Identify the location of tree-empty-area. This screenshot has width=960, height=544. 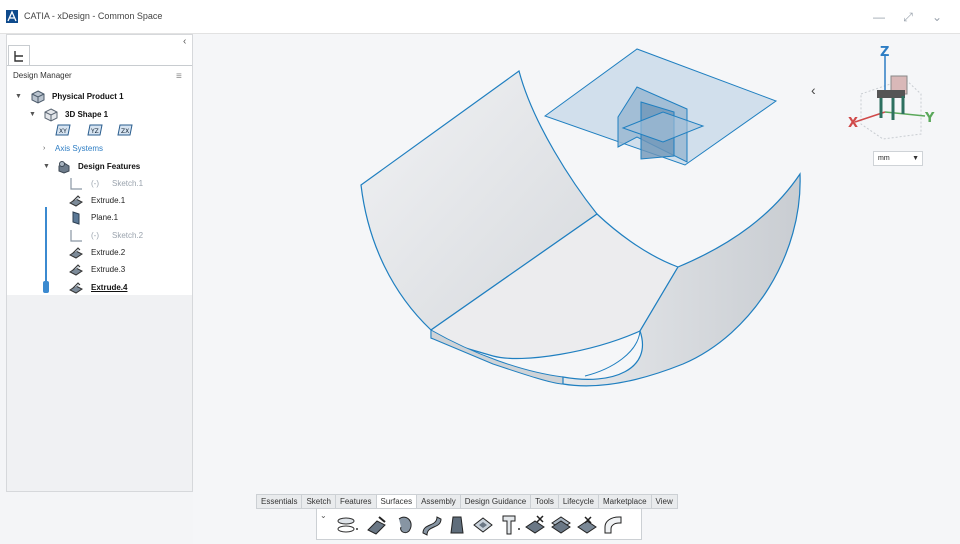
(99, 393).